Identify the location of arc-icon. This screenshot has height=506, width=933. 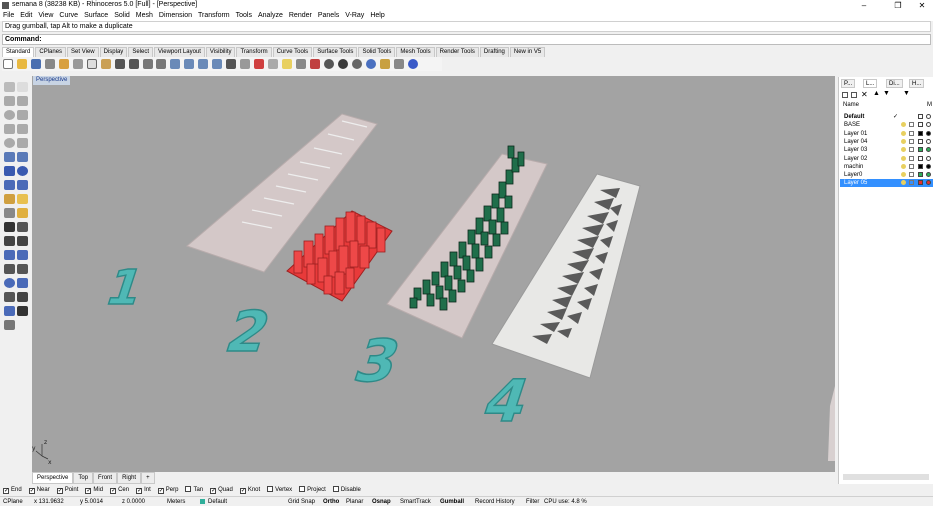
(22, 115).